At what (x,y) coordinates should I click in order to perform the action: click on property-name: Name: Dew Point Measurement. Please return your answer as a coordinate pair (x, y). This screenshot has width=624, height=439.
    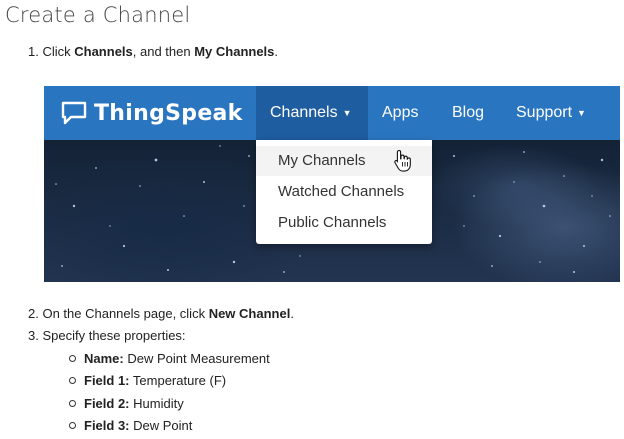
    Looking at the image, I should click on (169, 358).